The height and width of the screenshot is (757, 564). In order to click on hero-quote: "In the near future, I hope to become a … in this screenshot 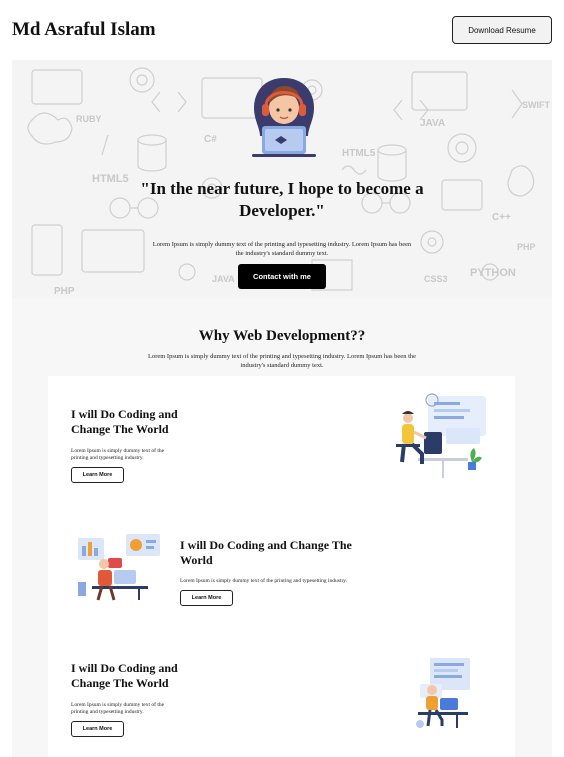, I will do `click(282, 199)`.